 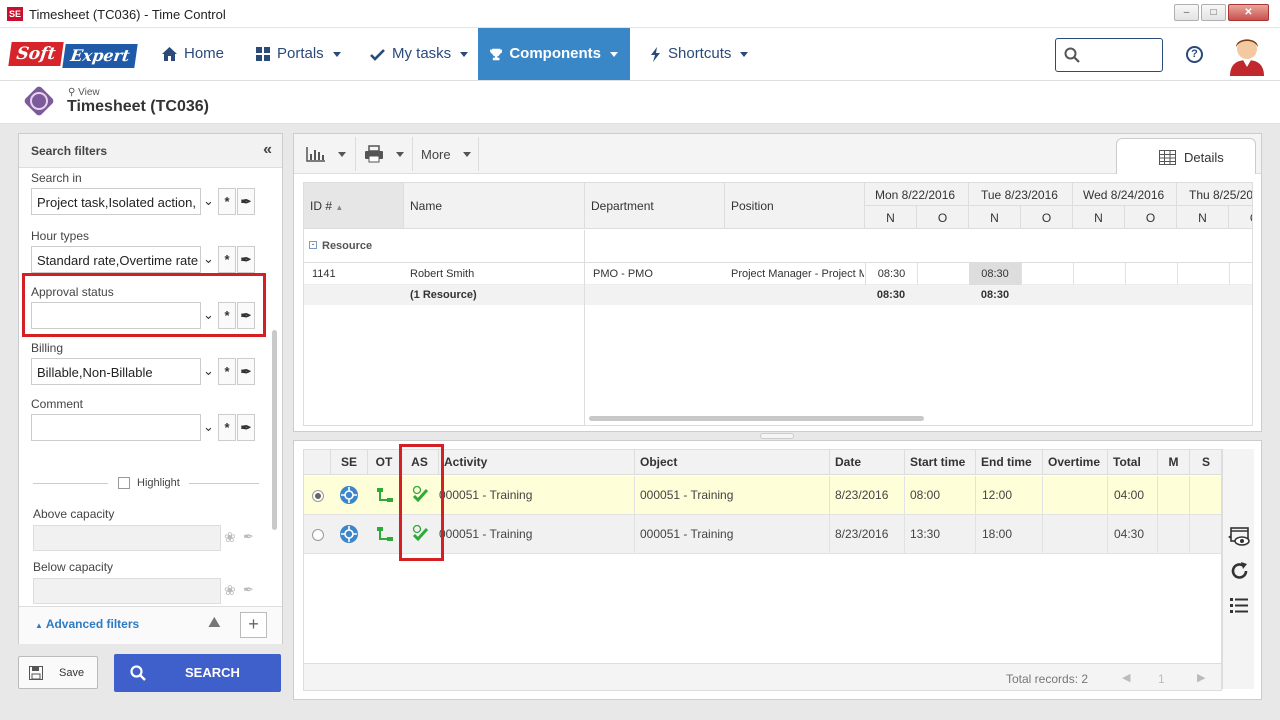 What do you see at coordinates (867, 462) in the screenshot?
I see `col-date-header: Date` at bounding box center [867, 462].